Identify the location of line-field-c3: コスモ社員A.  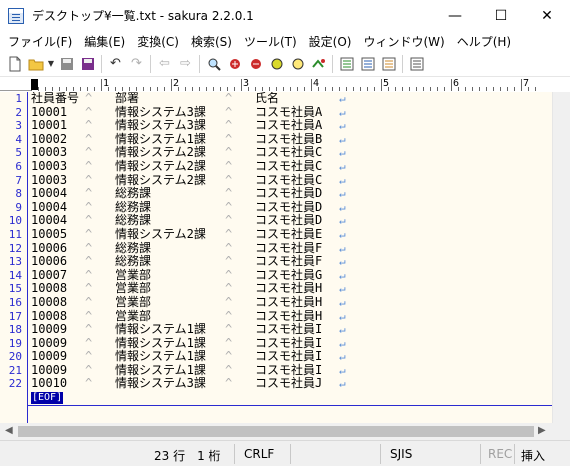
(289, 125).